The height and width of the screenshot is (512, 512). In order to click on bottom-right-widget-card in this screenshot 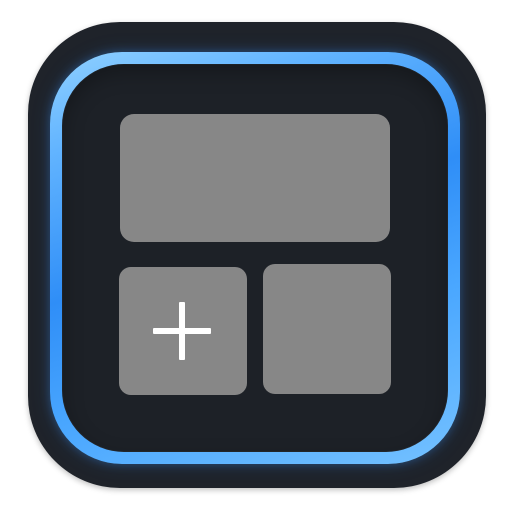, I will do `click(327, 329)`.